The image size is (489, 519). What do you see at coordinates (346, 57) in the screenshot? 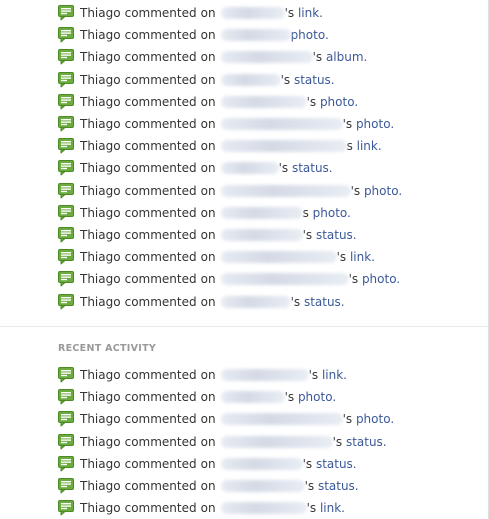
I see `object-link: album.` at bounding box center [346, 57].